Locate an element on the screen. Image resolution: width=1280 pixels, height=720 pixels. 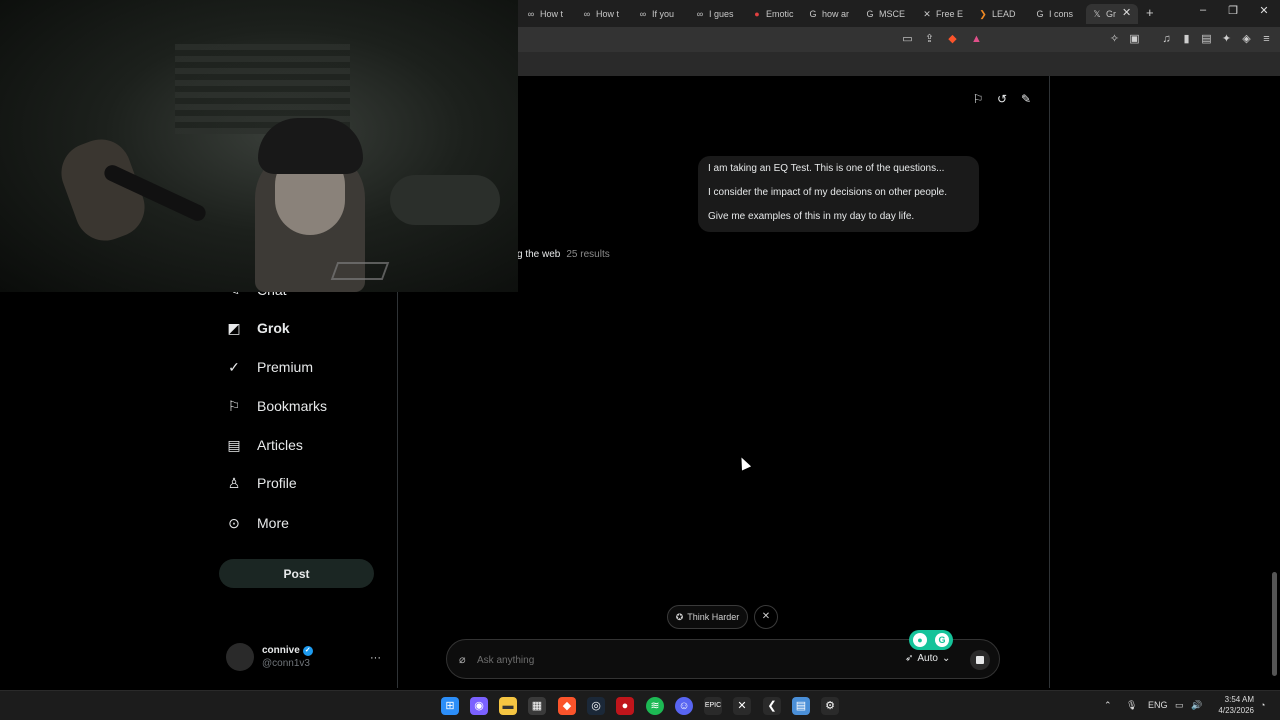
sidebar-item-more: ⊙ More is located at coordinates (257, 523).